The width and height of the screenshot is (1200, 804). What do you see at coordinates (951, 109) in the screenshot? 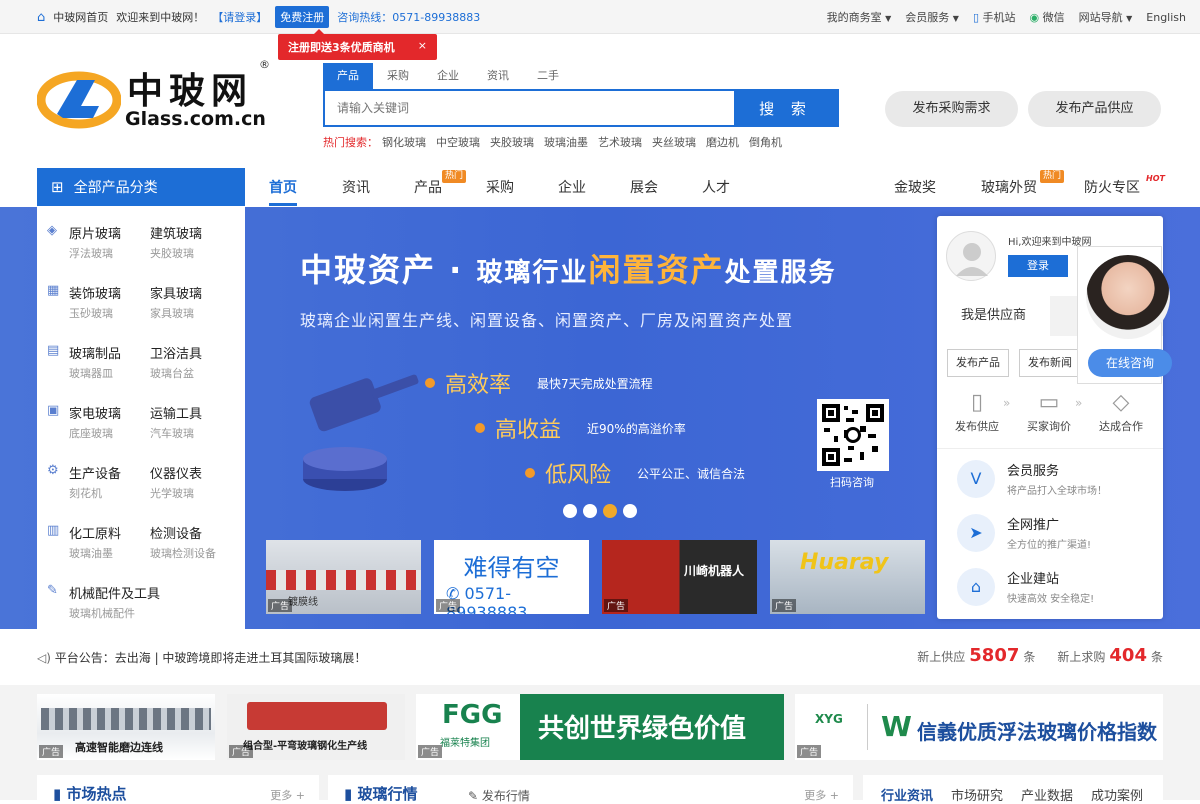
I see `publish-purchase-button: 发布采购需求` at bounding box center [951, 109].